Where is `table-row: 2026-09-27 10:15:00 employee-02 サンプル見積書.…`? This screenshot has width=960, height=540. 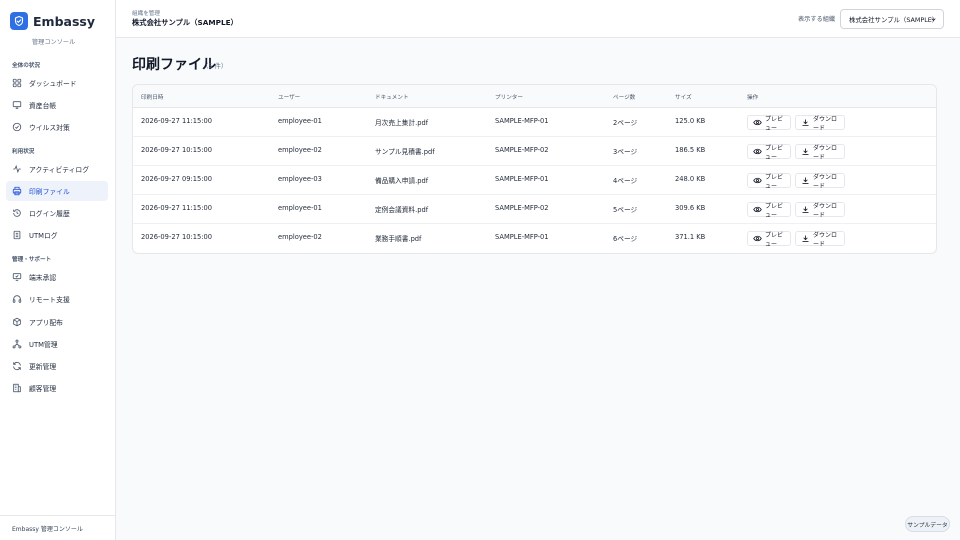 table-row: 2026-09-27 10:15:00 employee-02 サンプル見積書.… is located at coordinates (534, 151).